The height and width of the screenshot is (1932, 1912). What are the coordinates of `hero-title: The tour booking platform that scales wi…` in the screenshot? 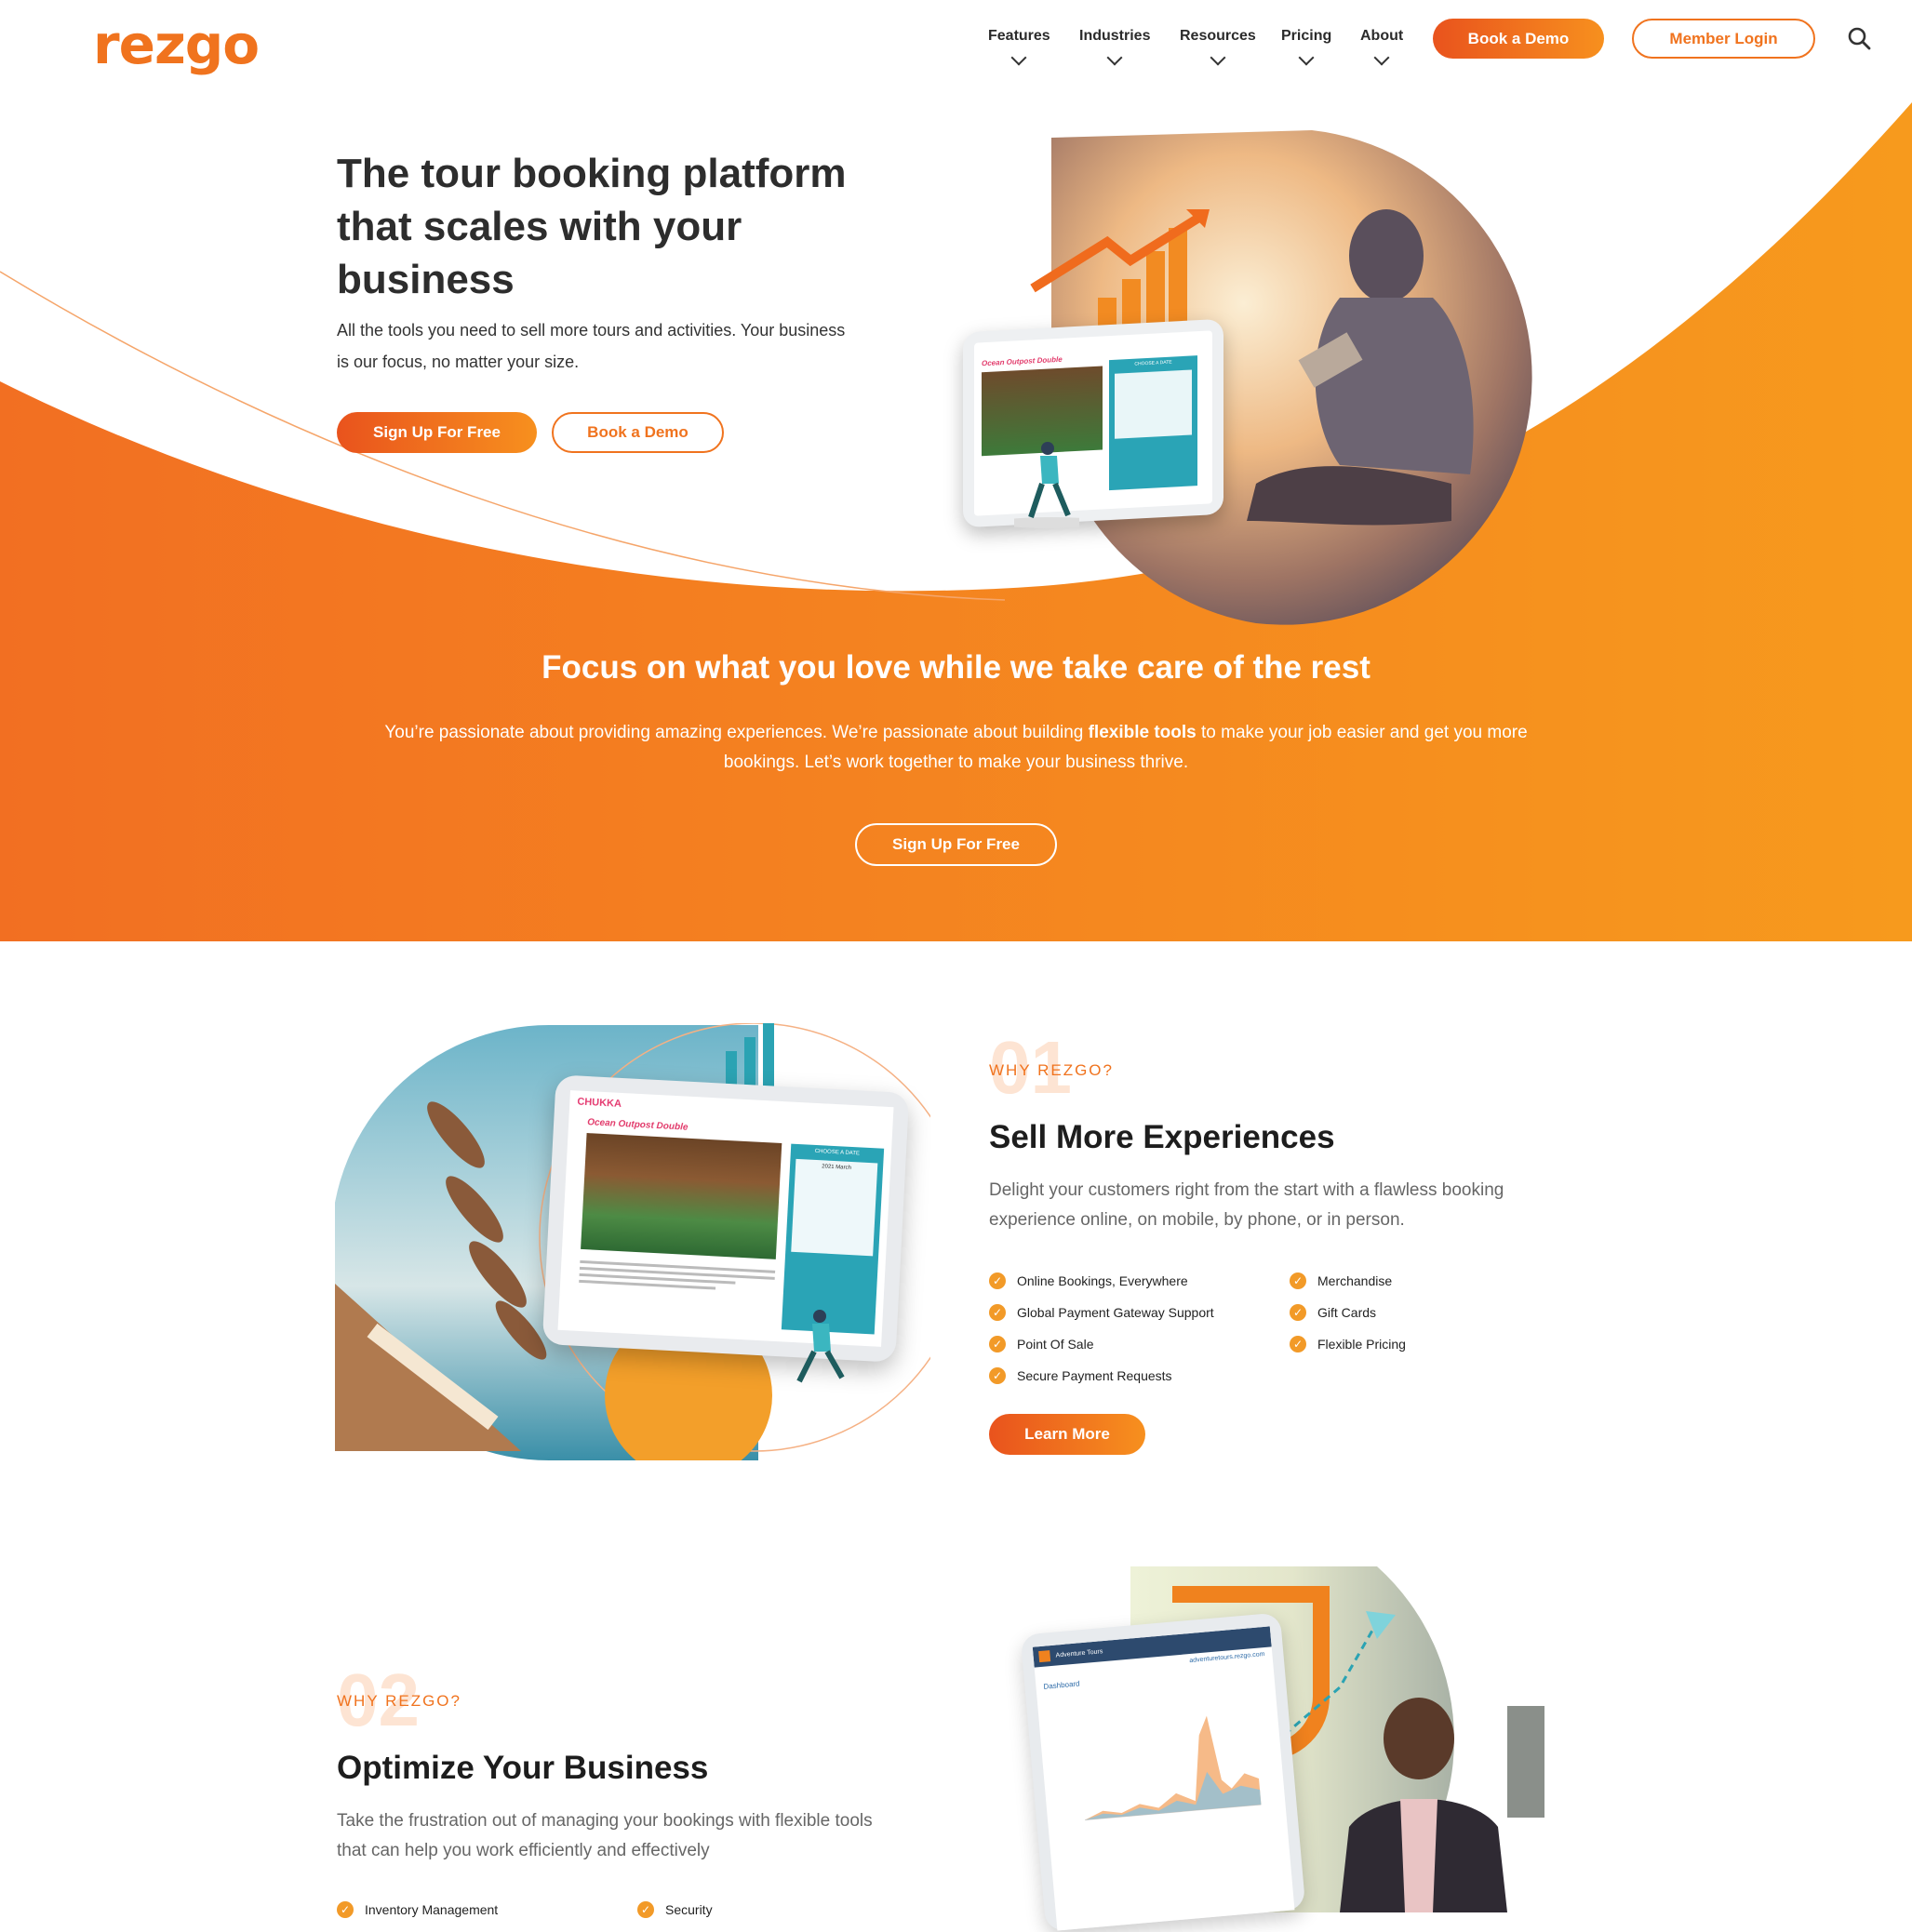 It's located at (592, 226).